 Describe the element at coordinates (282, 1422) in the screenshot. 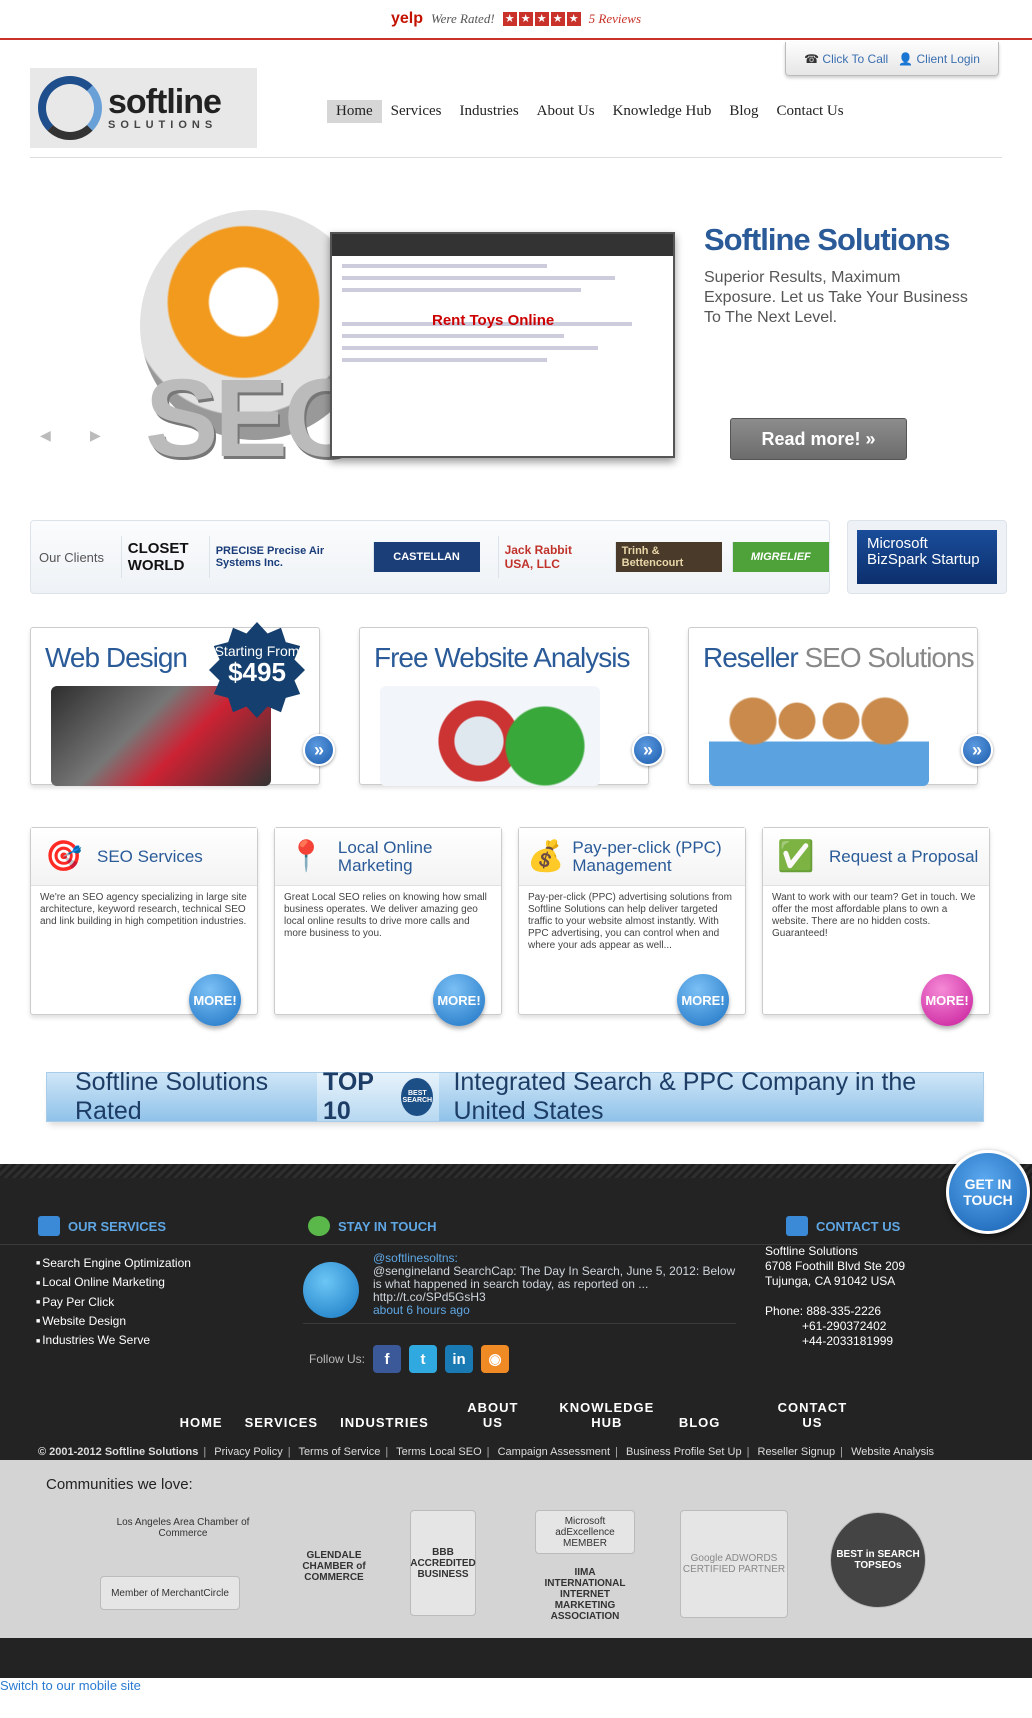

I see `footer-nav-services: SERVICES` at that location.